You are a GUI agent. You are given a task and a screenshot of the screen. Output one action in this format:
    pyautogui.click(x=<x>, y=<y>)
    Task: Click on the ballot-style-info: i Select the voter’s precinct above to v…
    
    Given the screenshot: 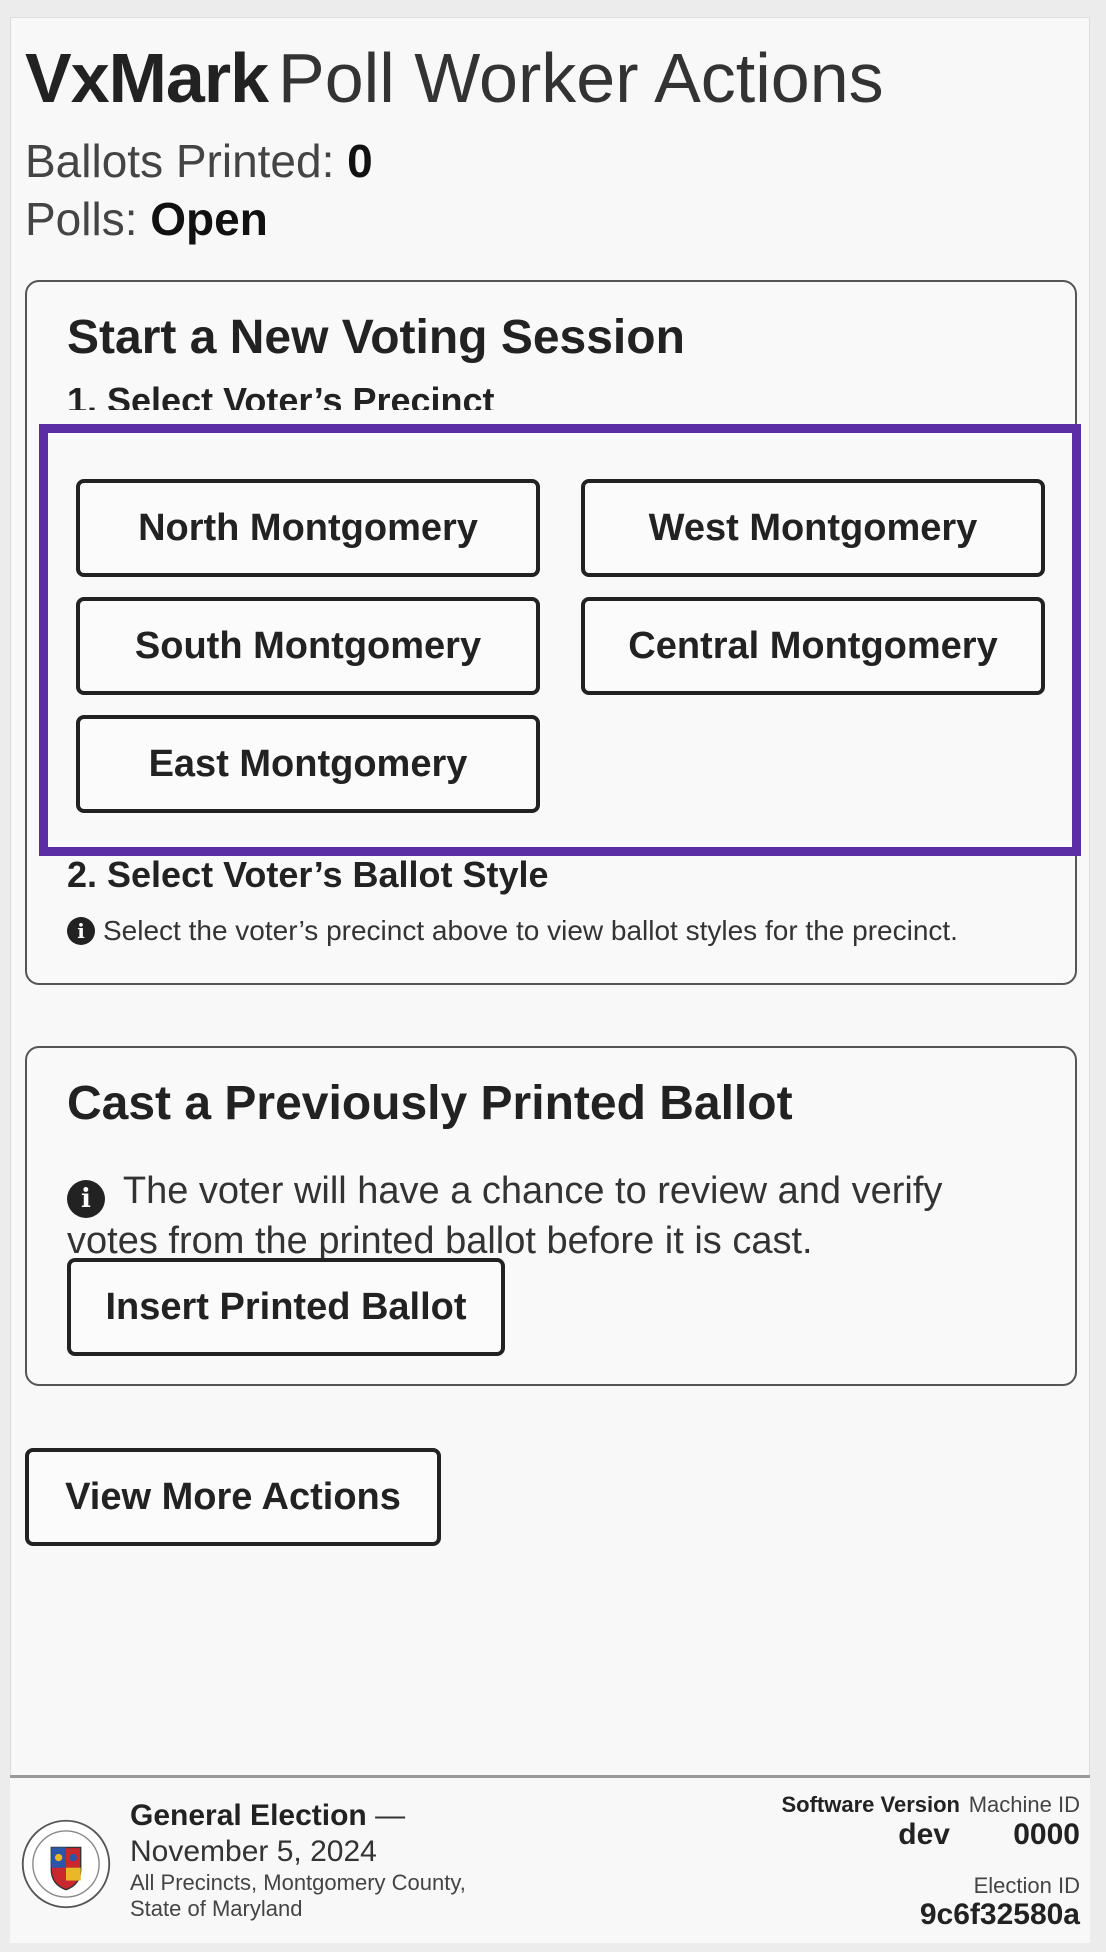 What is the action you would take?
    pyautogui.click(x=512, y=931)
    